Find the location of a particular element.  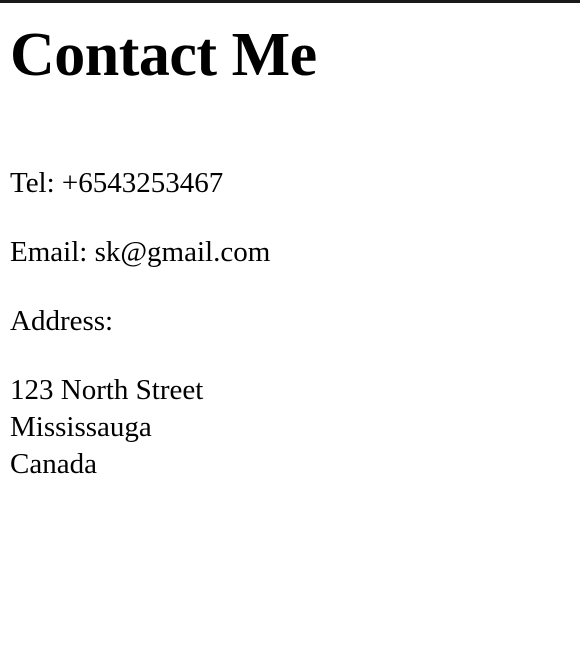

address-line-street: 123 North Street is located at coordinates (107, 390).